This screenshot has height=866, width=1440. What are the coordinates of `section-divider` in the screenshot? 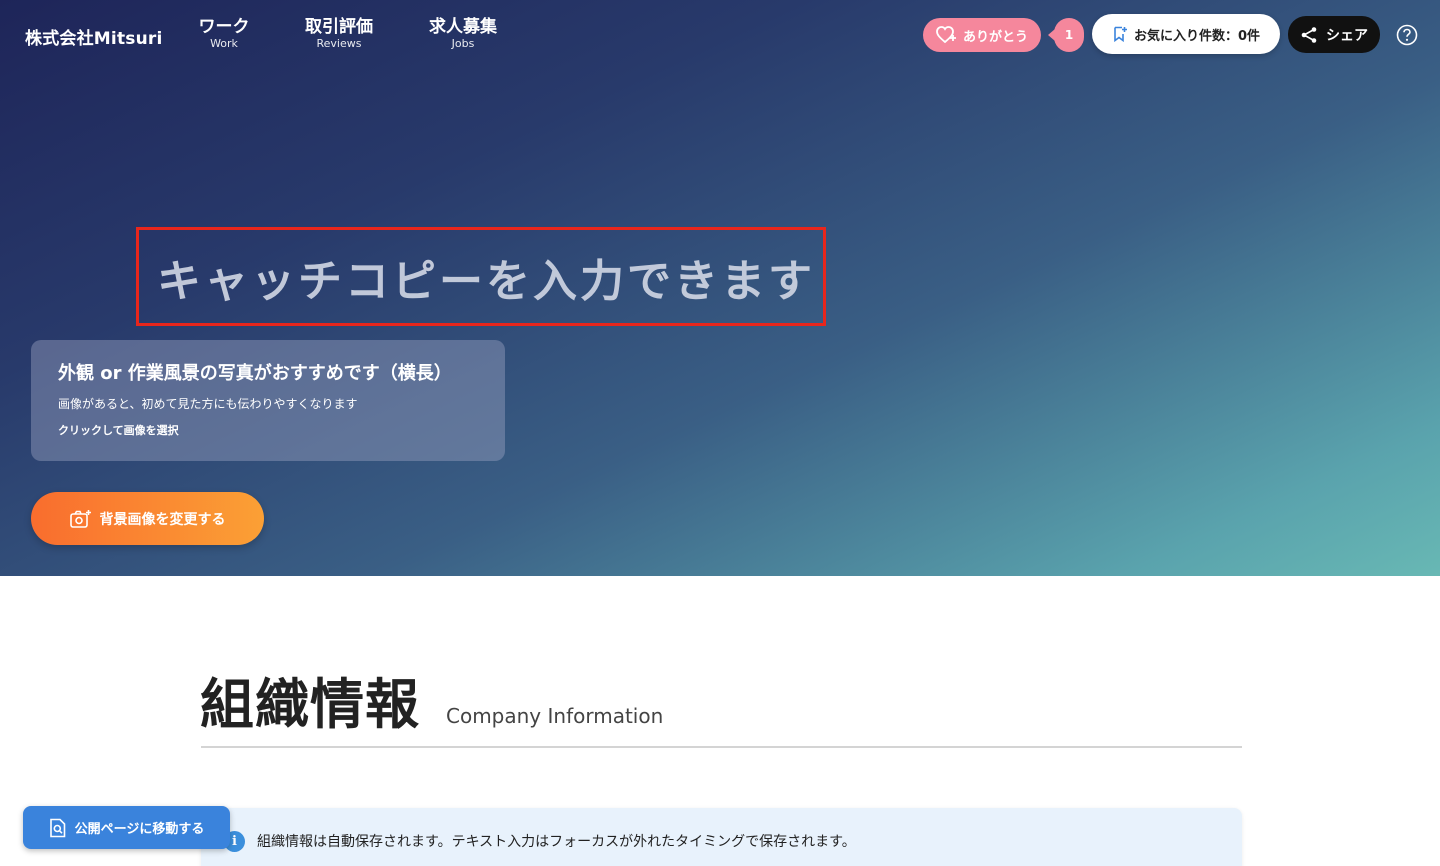 It's located at (721, 747).